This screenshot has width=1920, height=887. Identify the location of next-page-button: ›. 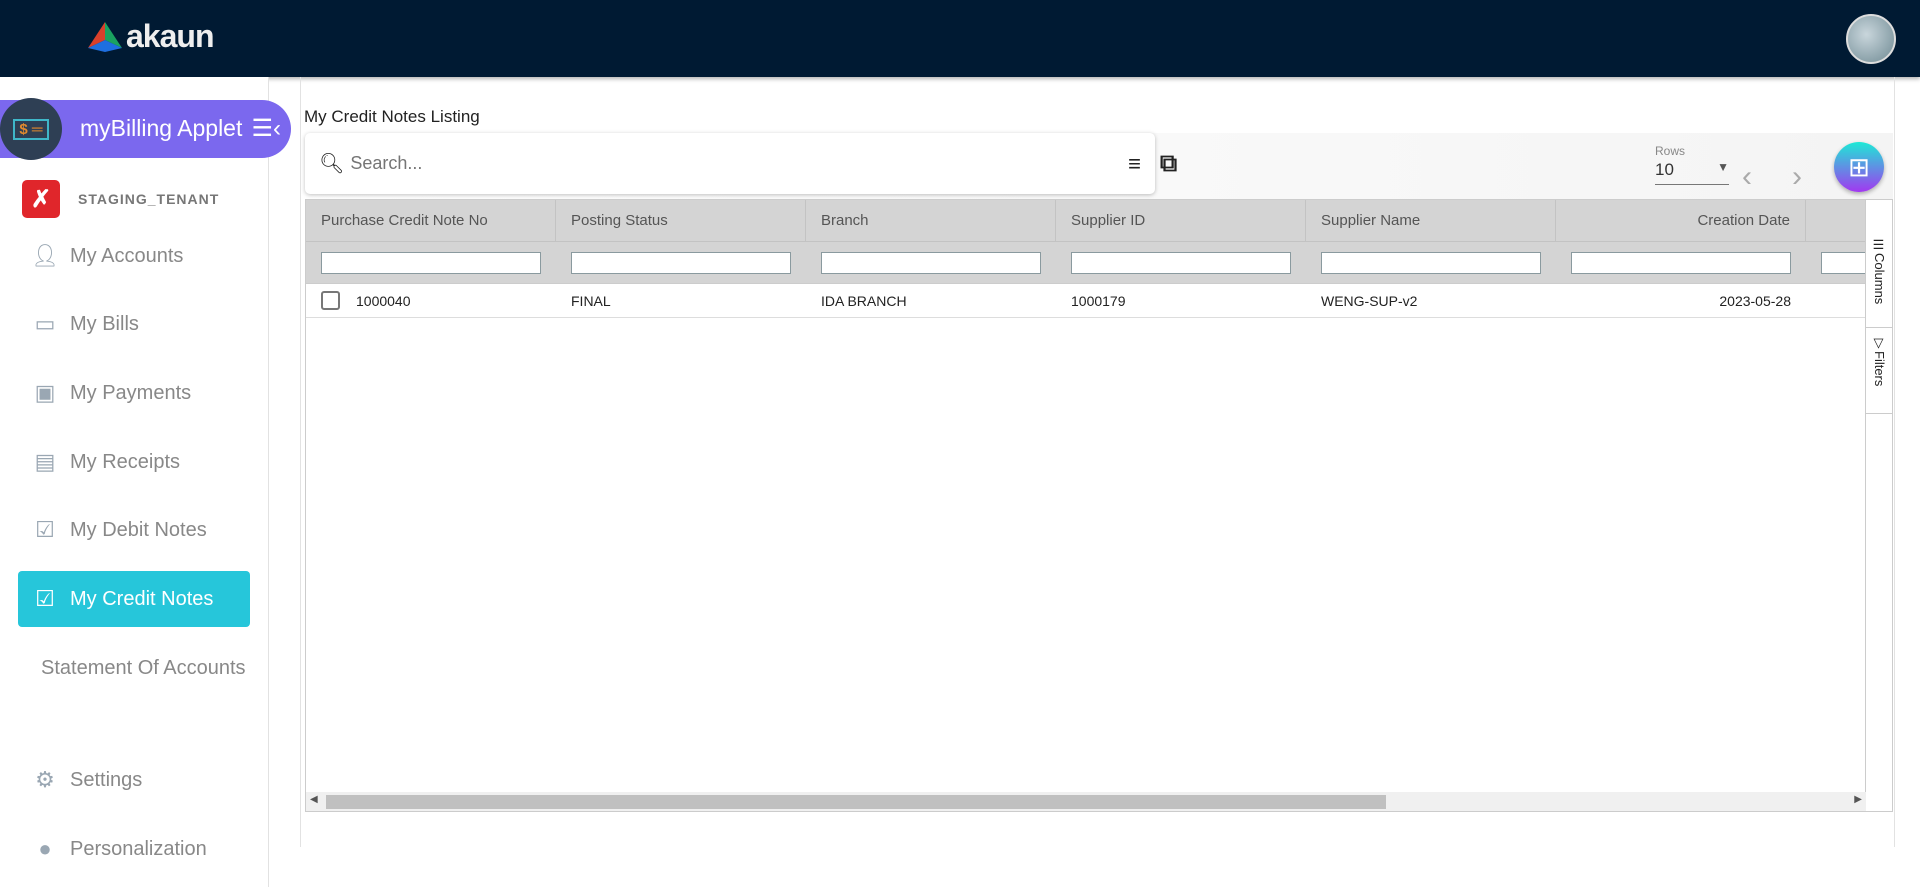
(1797, 177).